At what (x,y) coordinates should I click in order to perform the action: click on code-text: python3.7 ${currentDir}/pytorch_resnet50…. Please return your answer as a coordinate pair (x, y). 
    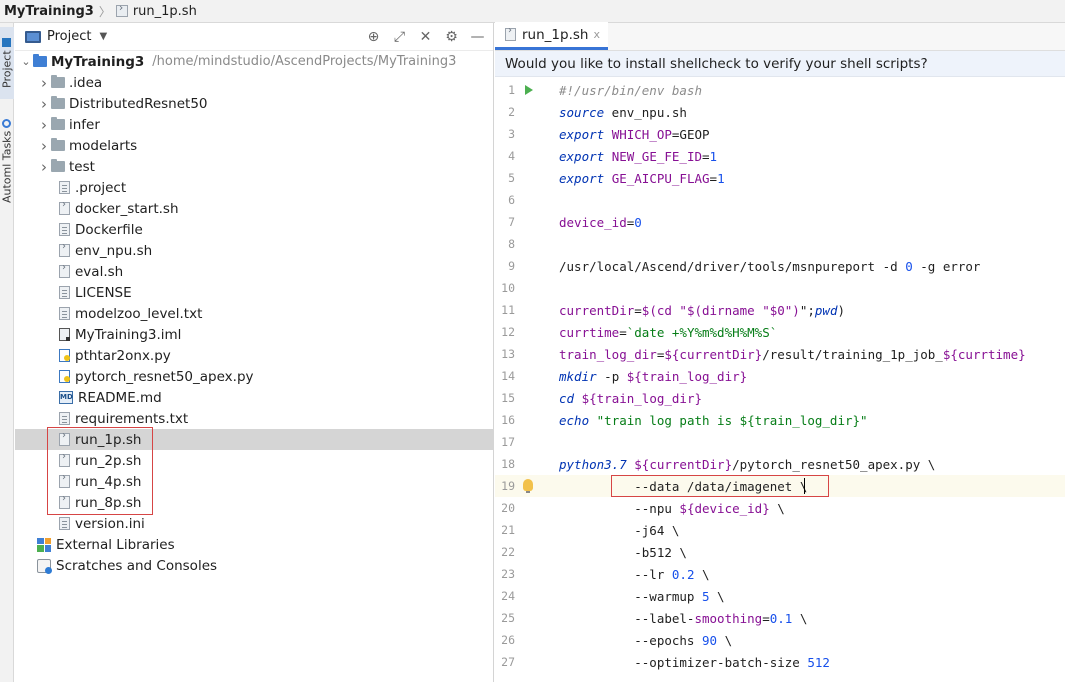
    Looking at the image, I should click on (747, 464).